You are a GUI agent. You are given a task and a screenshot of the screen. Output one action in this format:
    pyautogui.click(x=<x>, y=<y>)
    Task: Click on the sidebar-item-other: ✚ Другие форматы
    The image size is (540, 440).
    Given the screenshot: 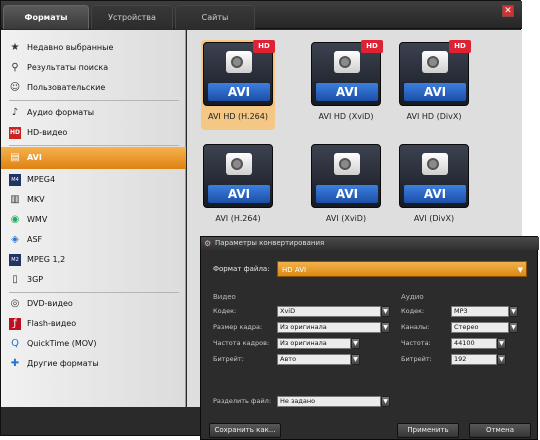 What is the action you would take?
    pyautogui.click(x=93, y=364)
    